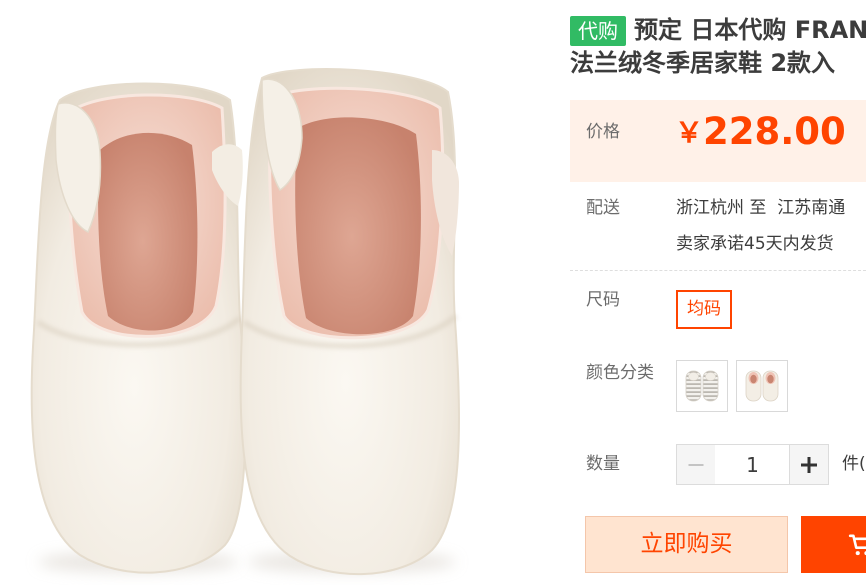  I want to click on color-option-striped, so click(702, 386).